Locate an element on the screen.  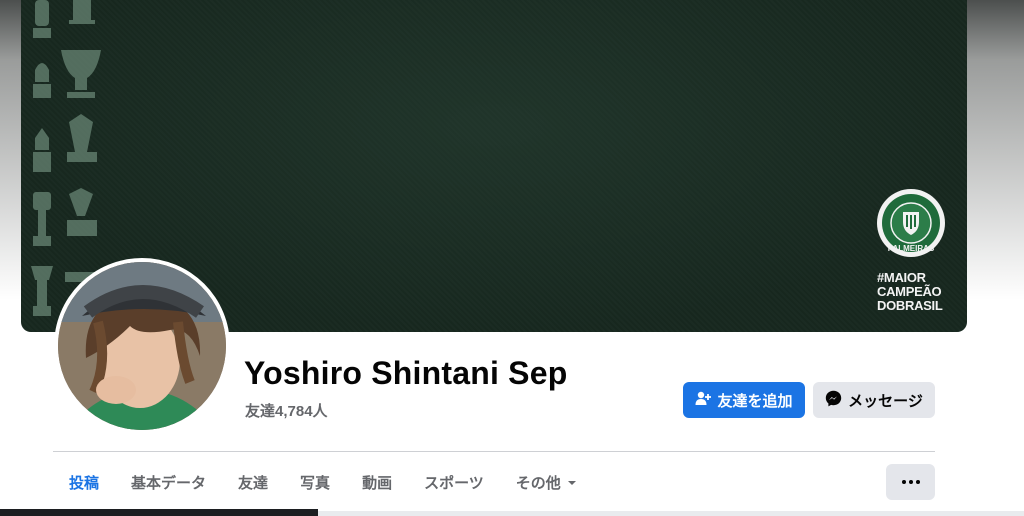
tab-posts: 投稿 is located at coordinates (84, 482).